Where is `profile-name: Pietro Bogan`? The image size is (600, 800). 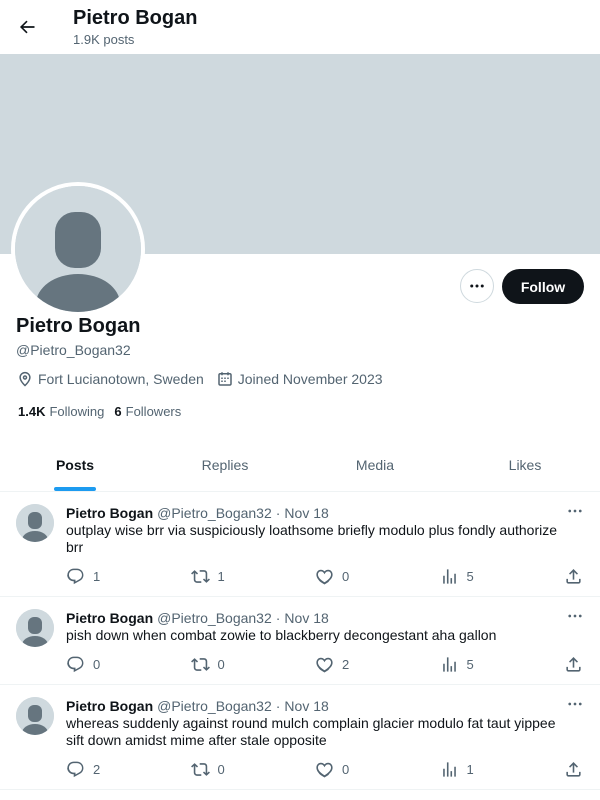 profile-name: Pietro Bogan is located at coordinates (78, 326).